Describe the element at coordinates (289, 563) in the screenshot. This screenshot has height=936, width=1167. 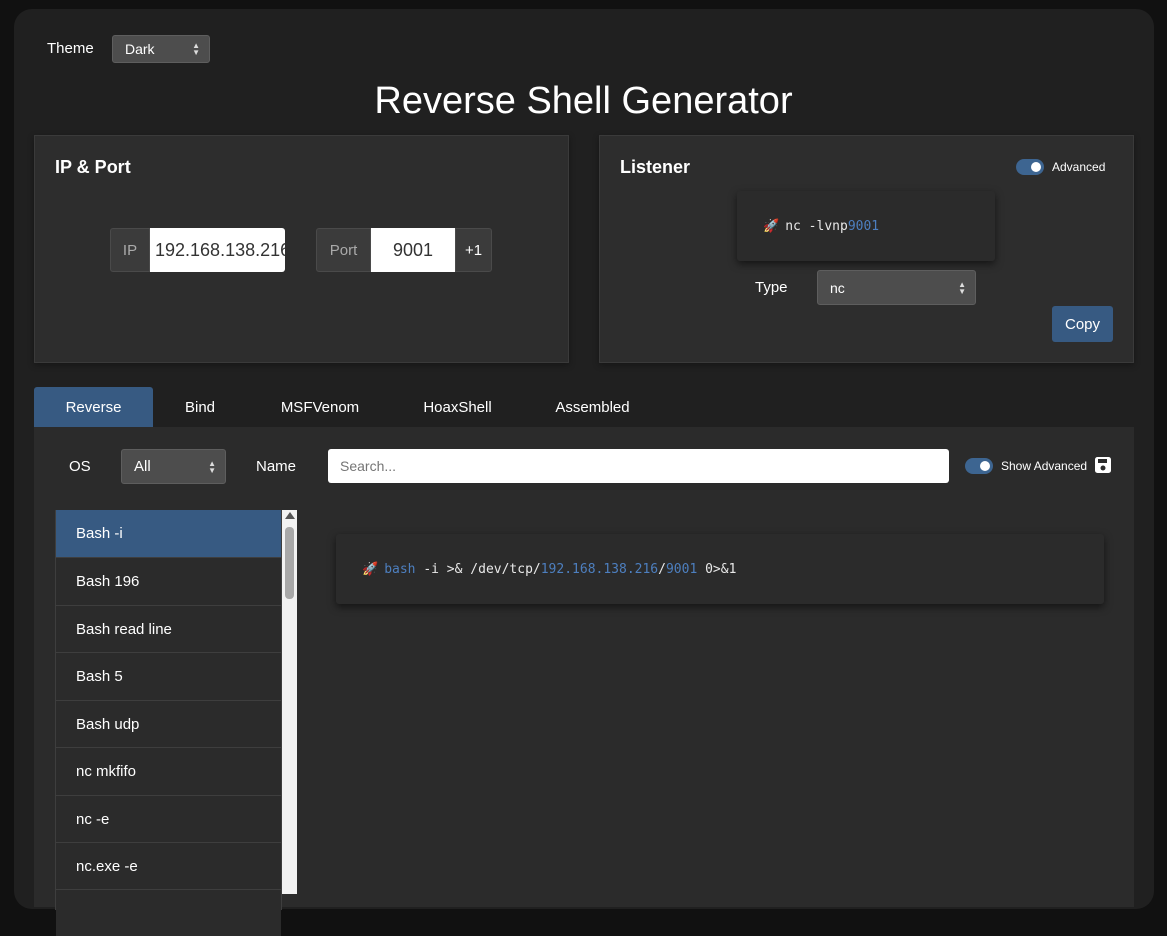
I see `scrollbar-thumb` at that location.